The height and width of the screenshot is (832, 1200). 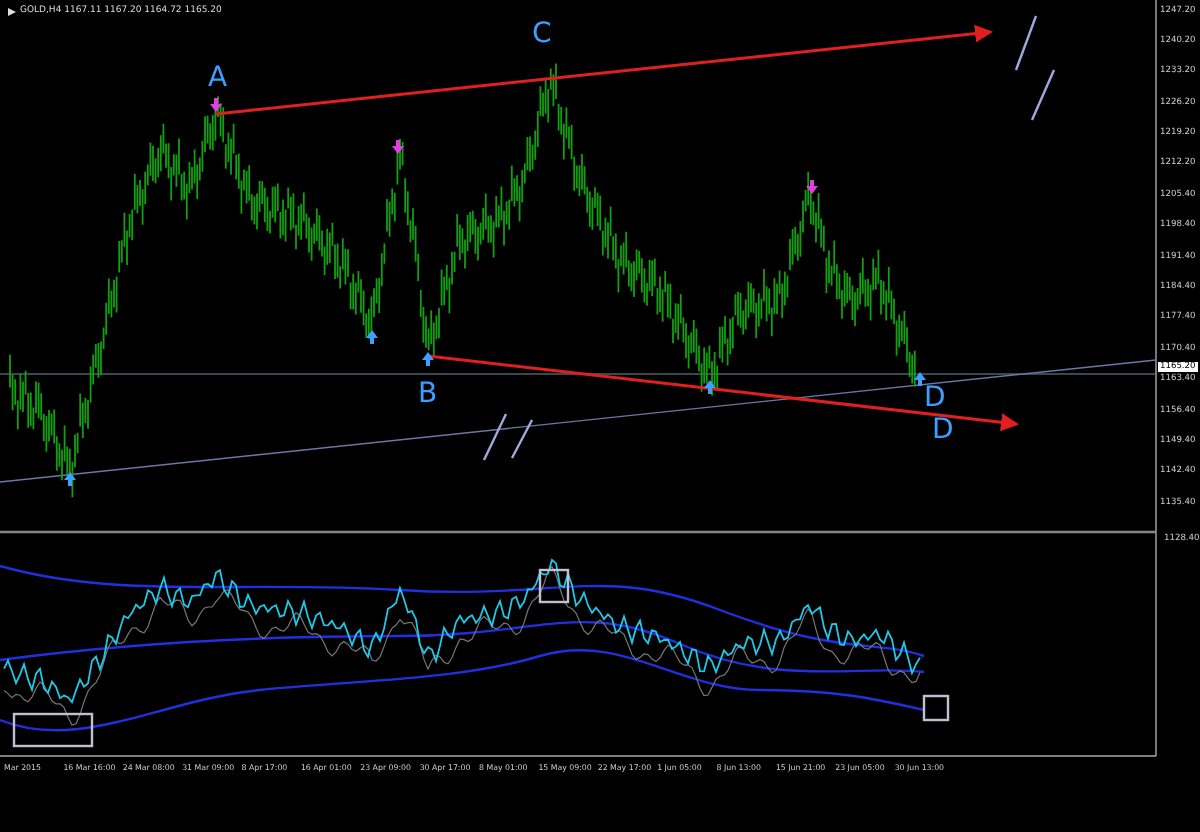 What do you see at coordinates (428, 394) in the screenshot?
I see `wave-label: B` at bounding box center [428, 394].